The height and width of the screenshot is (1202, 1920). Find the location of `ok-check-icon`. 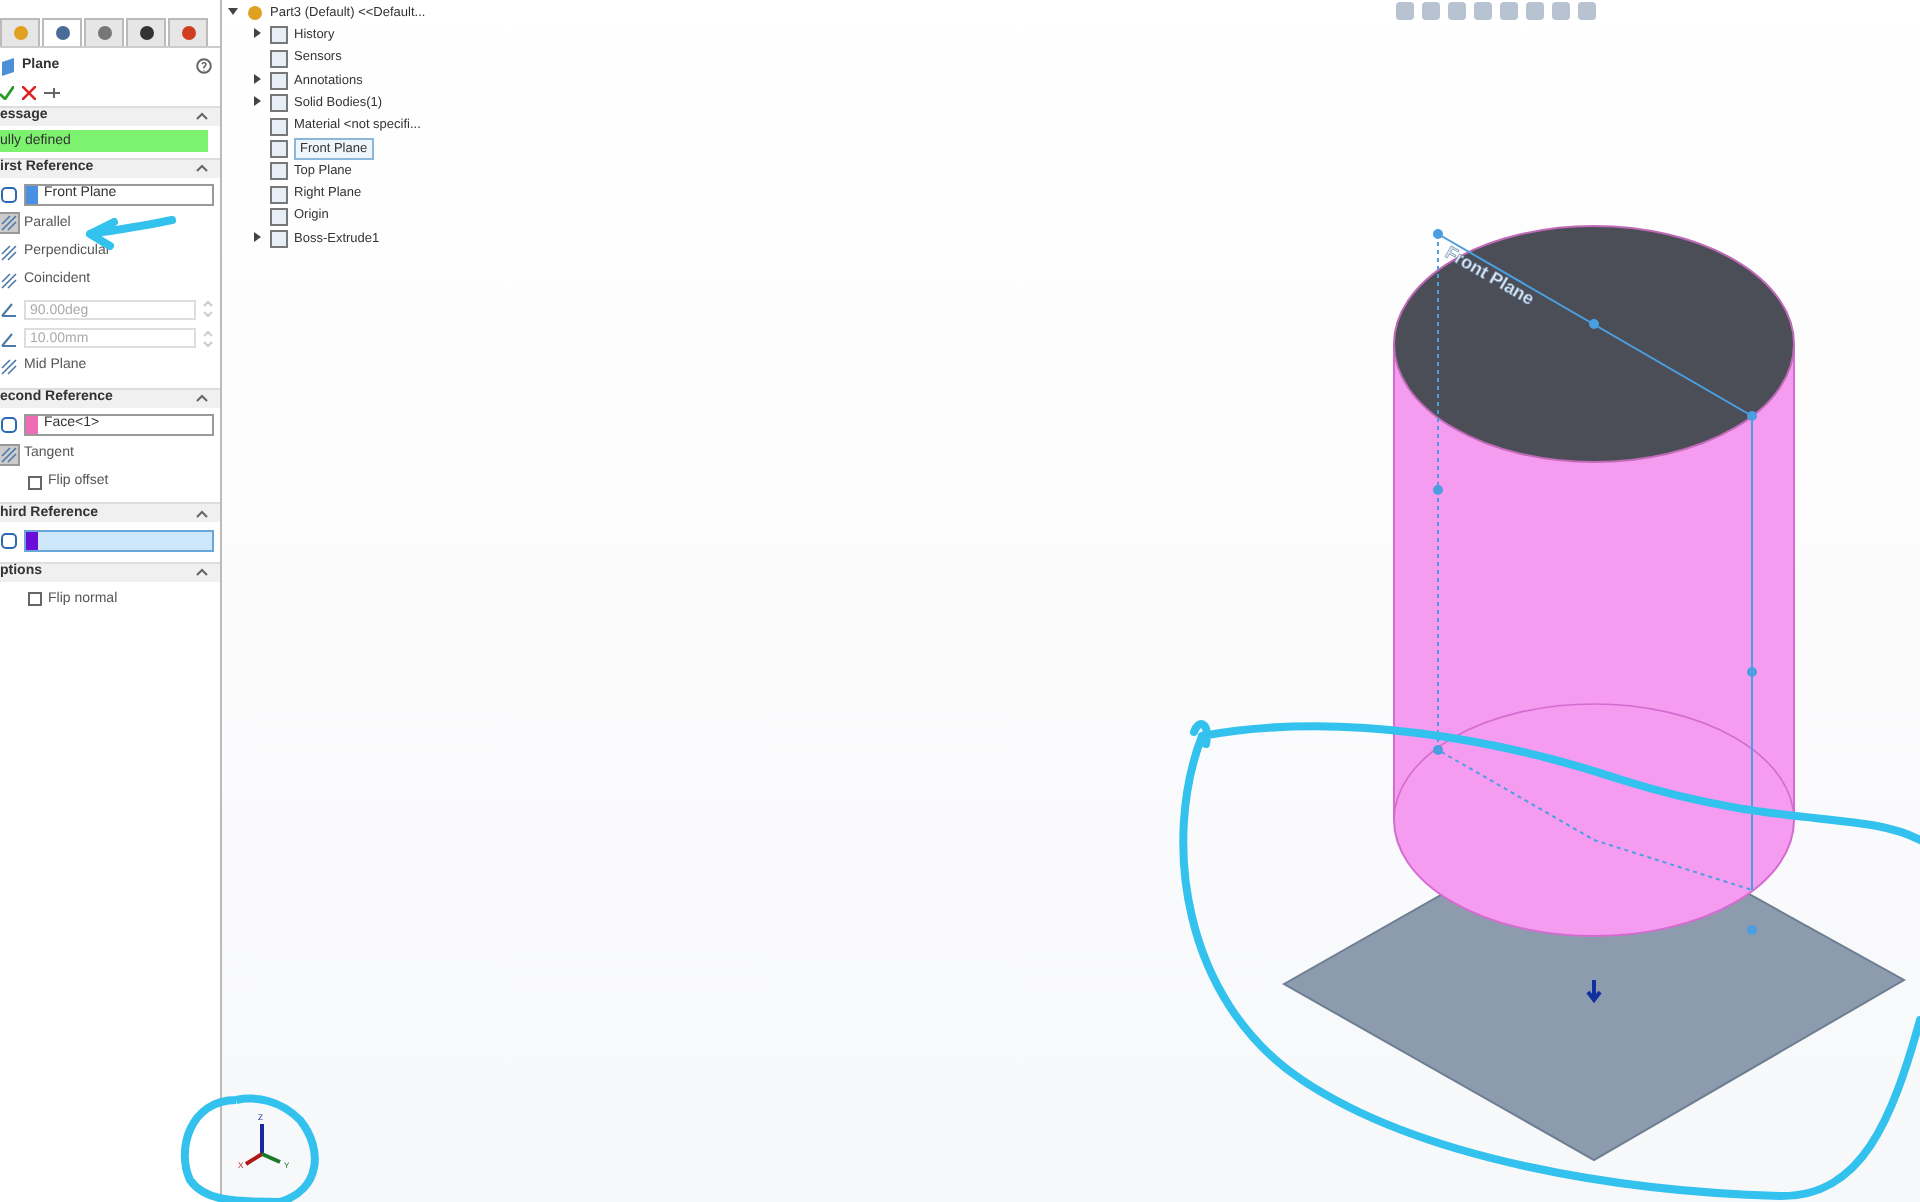

ok-check-icon is located at coordinates (7, 92).